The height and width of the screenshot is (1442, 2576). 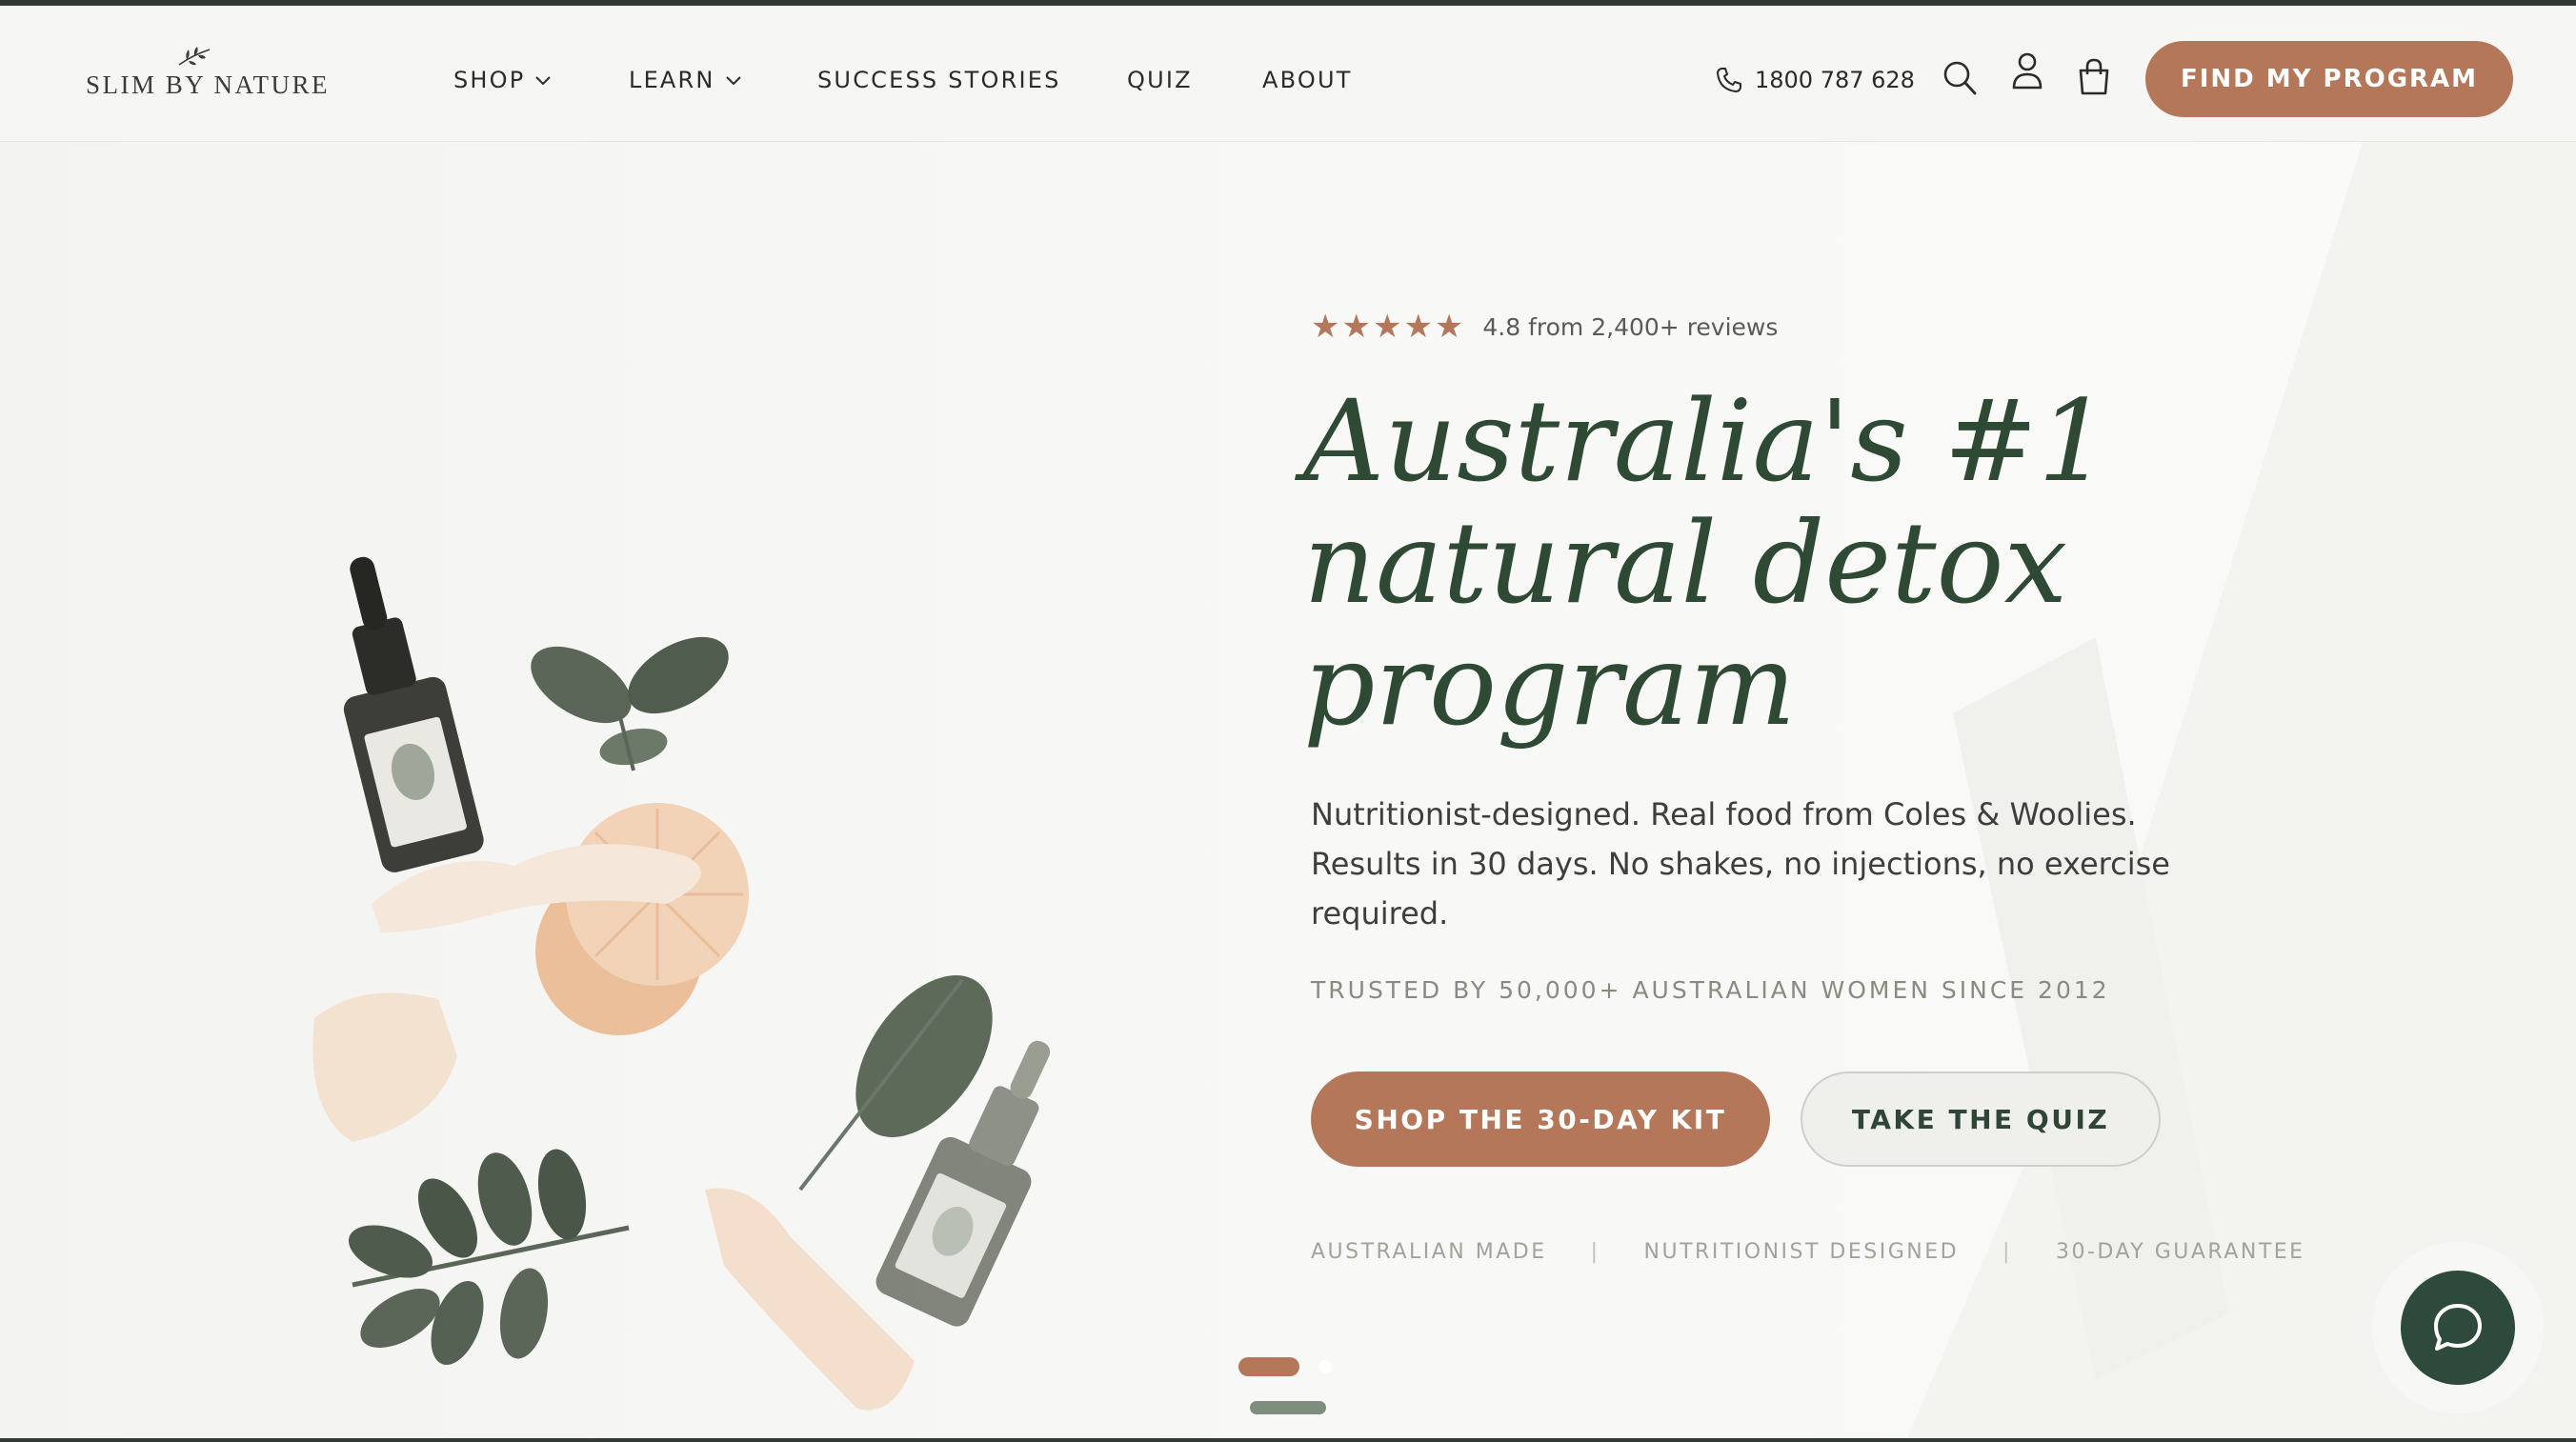 I want to click on nav-item-label: ABOUT, so click(x=1308, y=80).